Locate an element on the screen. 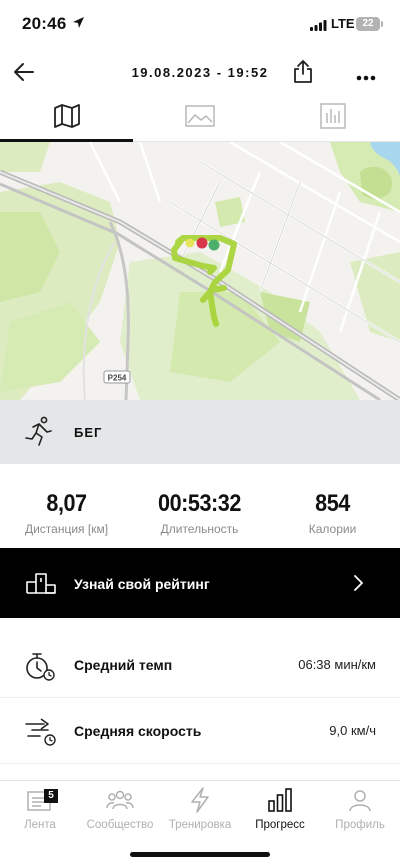 Image resolution: width=400 pixels, height=866 pixels. notification-badge: 5 is located at coordinates (51, 796).